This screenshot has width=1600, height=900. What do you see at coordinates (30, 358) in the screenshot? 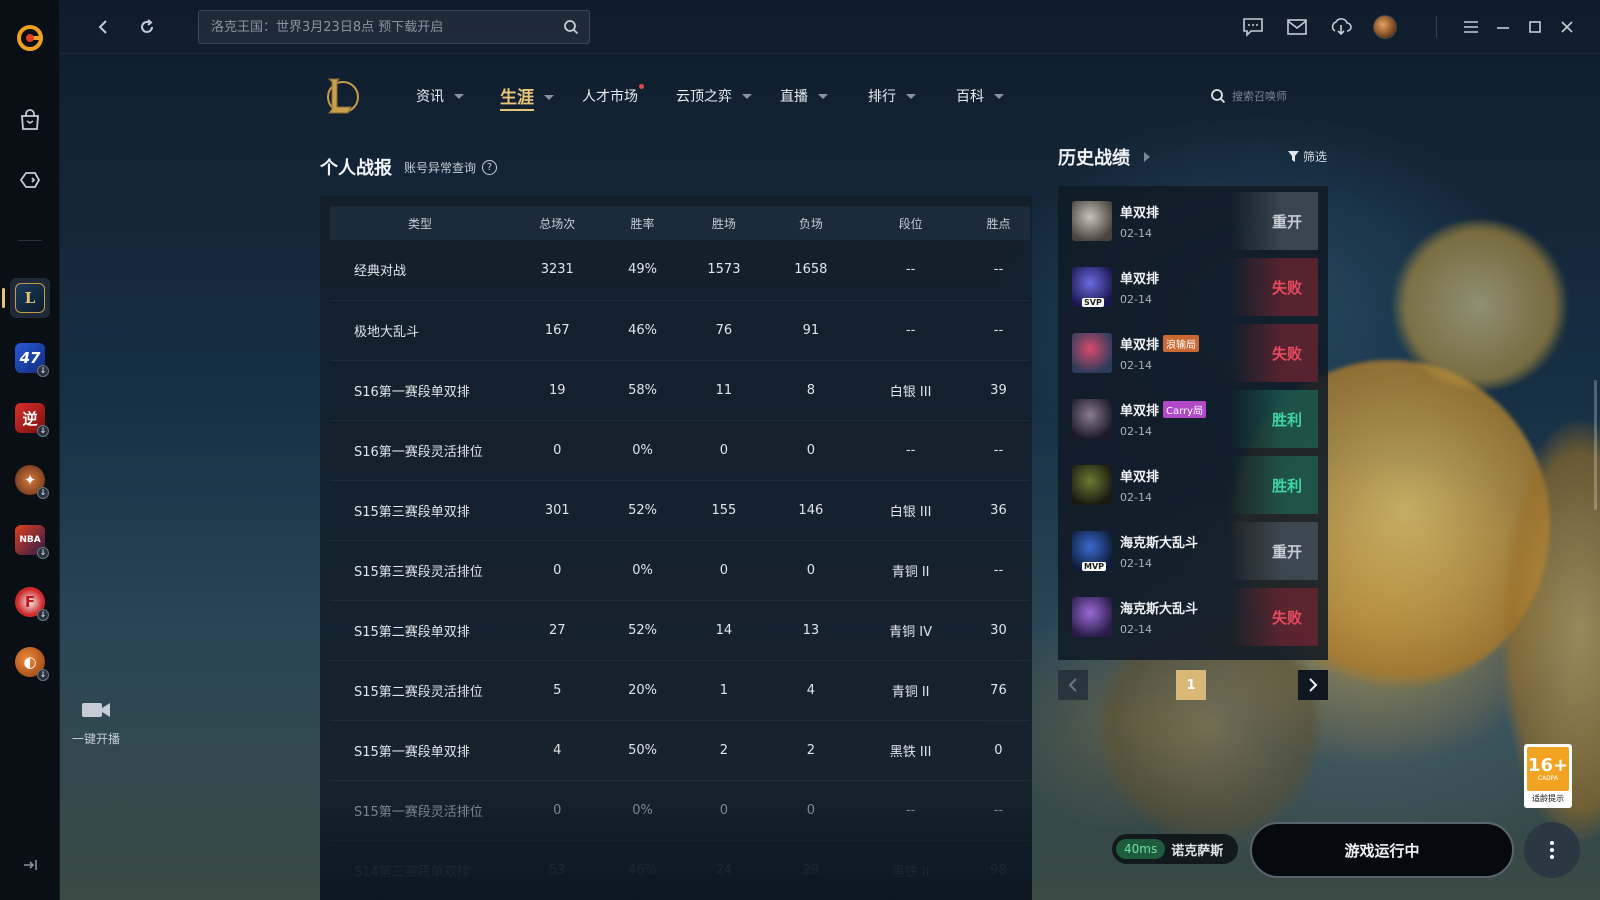
I see `sidebar-game-2: 47 ↓` at bounding box center [30, 358].